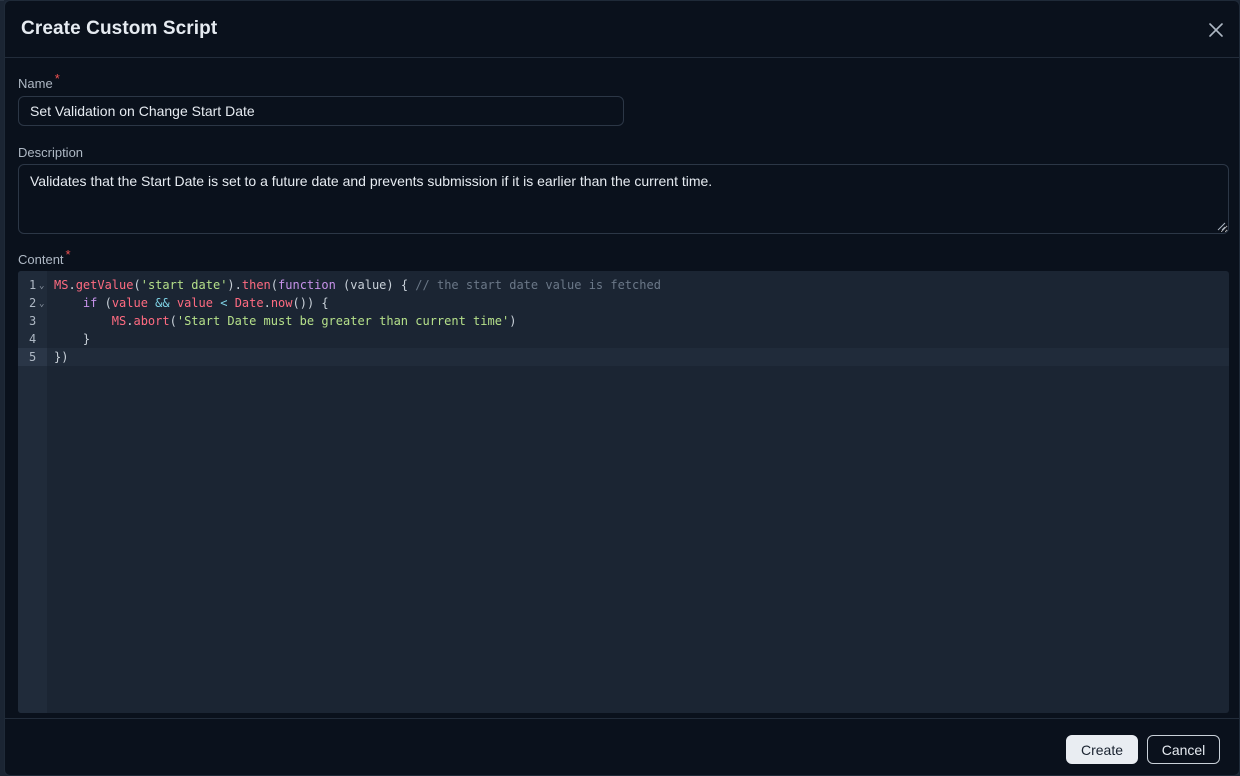 The width and height of the screenshot is (1240, 776). What do you see at coordinates (51, 152) in the screenshot?
I see `description-label: Description` at bounding box center [51, 152].